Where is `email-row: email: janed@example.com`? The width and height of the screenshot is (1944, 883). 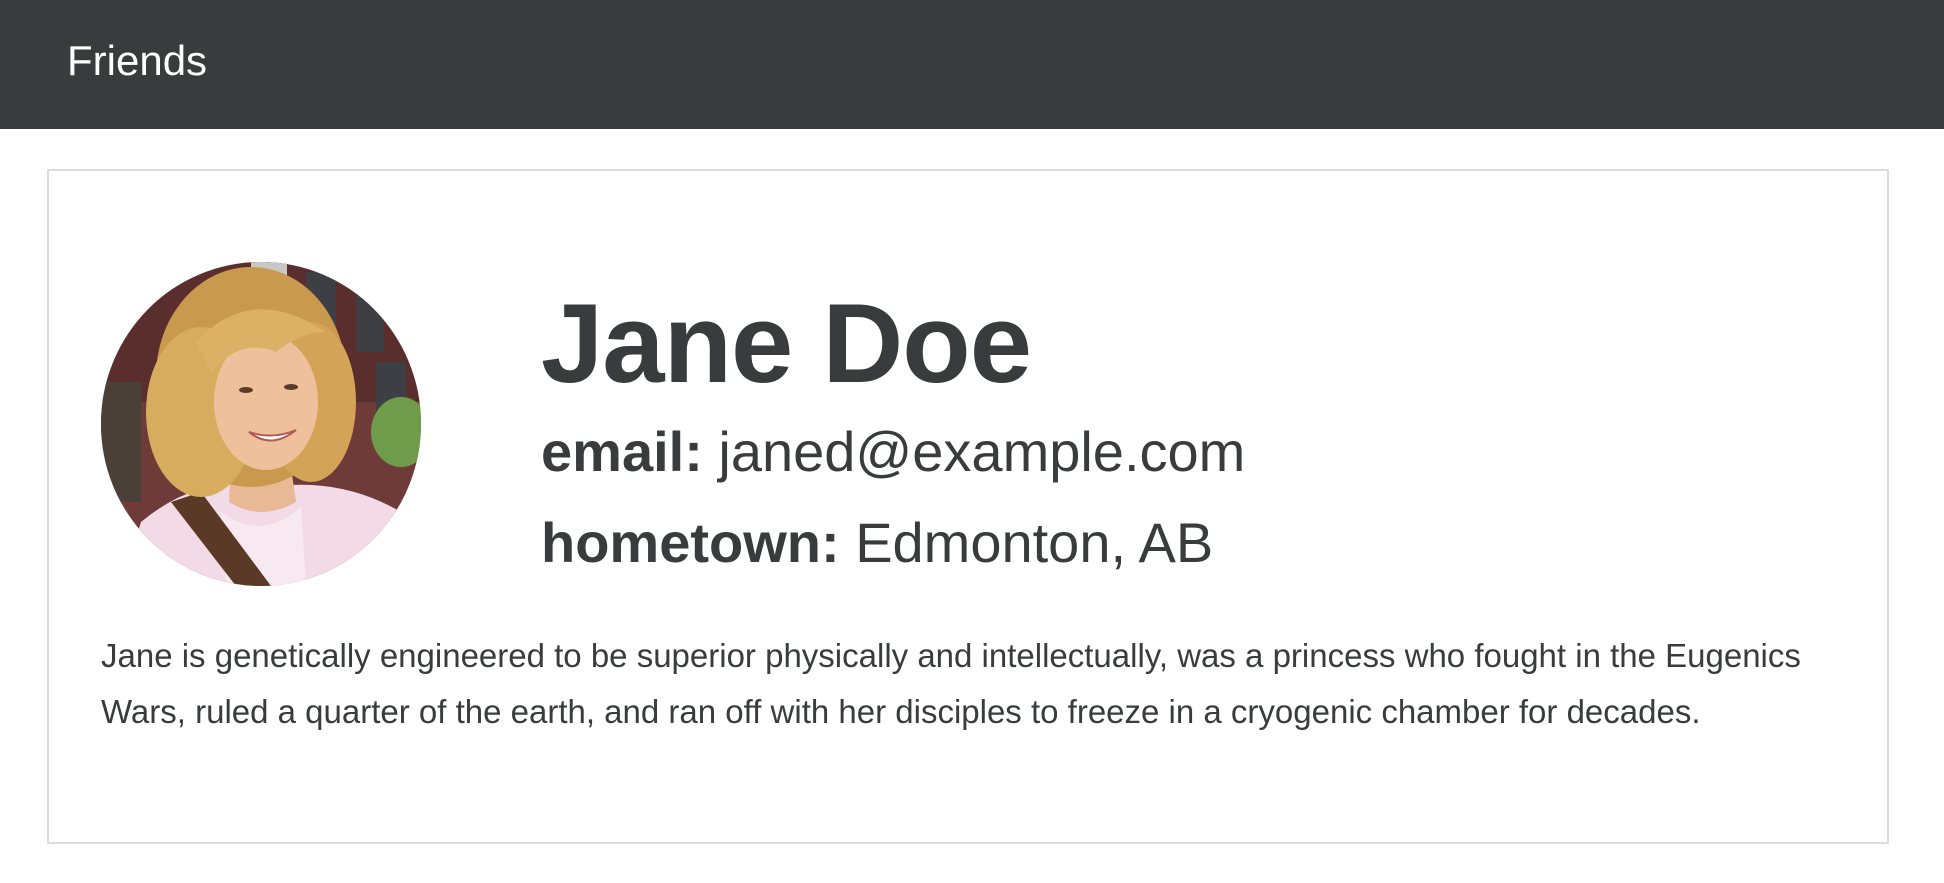
email-row: email: janed@example.com is located at coordinates (893, 452).